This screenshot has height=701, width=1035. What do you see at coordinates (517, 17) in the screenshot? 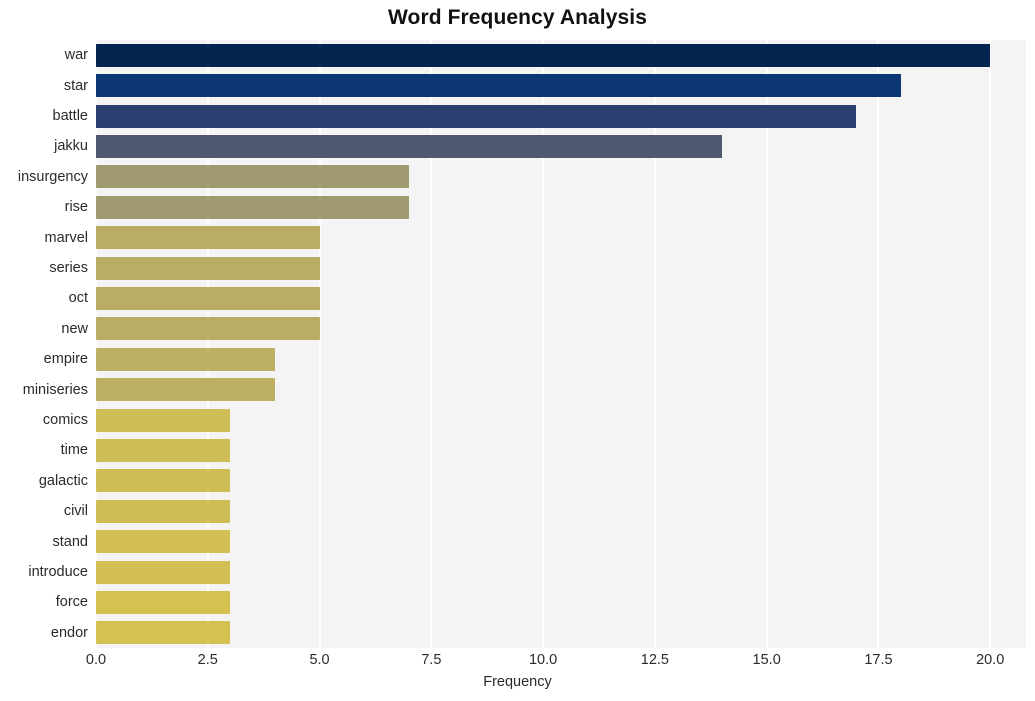
I see `chart-title: Word Frequency Analysis` at bounding box center [517, 17].